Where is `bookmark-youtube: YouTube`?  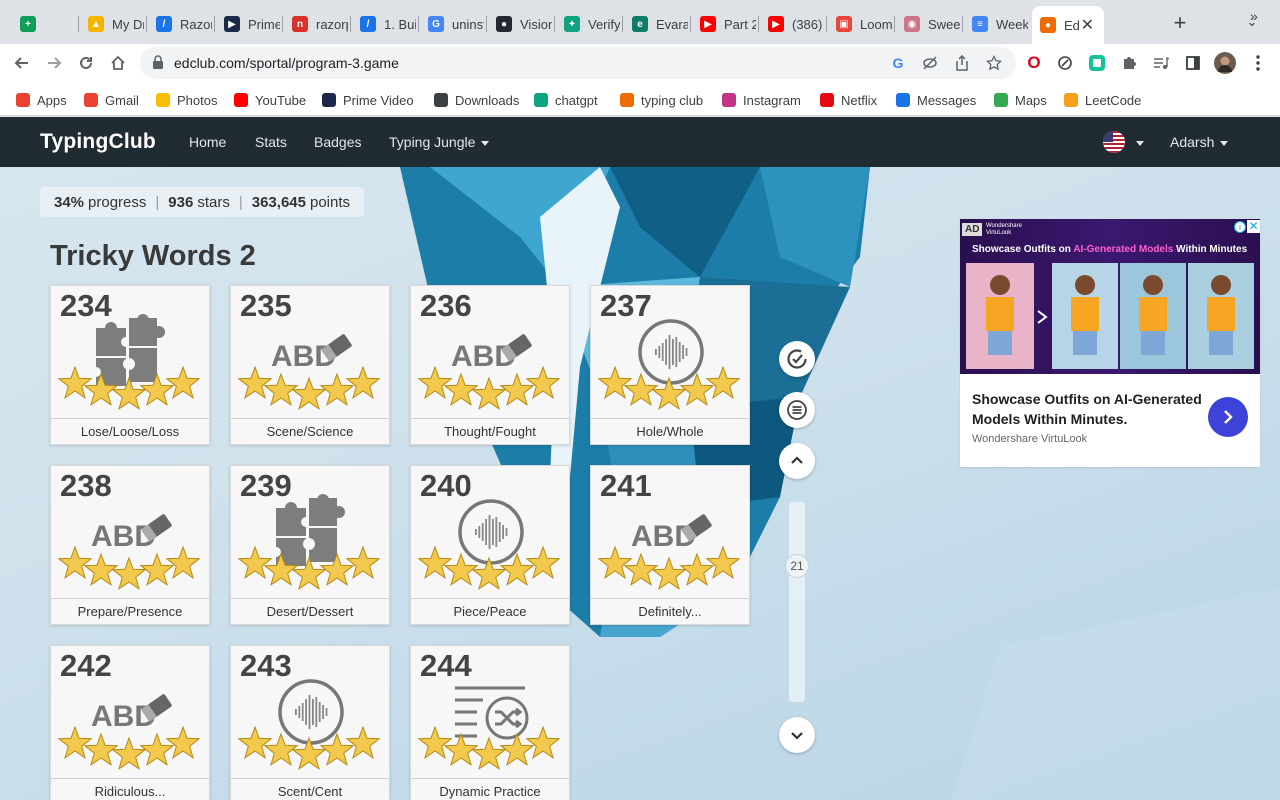 bookmark-youtube: YouTube is located at coordinates (270, 100).